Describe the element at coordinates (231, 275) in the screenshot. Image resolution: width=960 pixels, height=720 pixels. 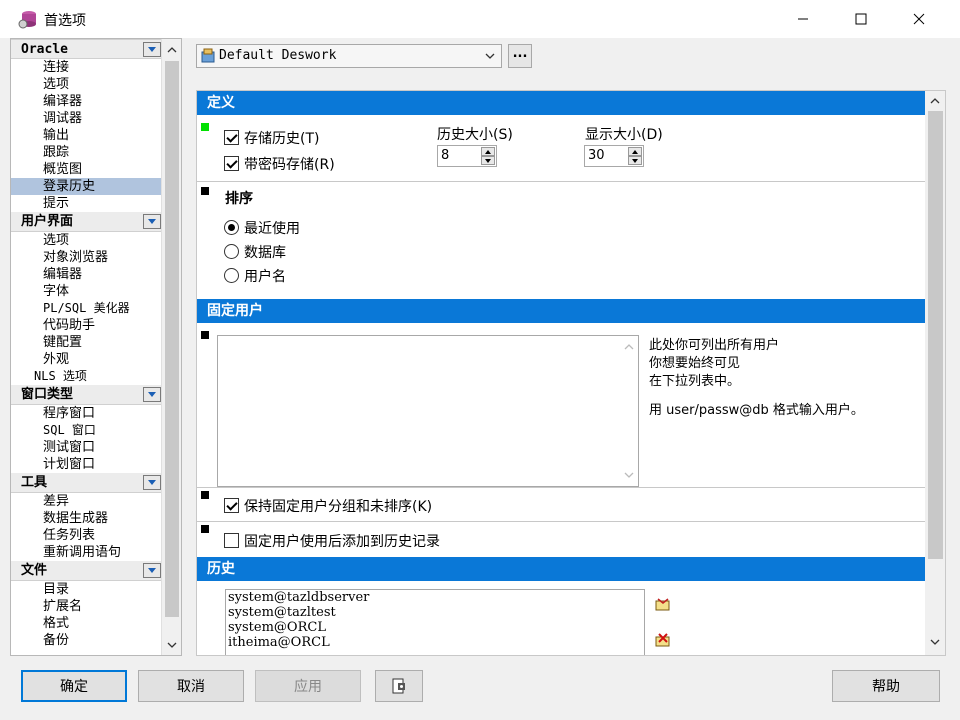
I see `sort-radio-username` at that location.